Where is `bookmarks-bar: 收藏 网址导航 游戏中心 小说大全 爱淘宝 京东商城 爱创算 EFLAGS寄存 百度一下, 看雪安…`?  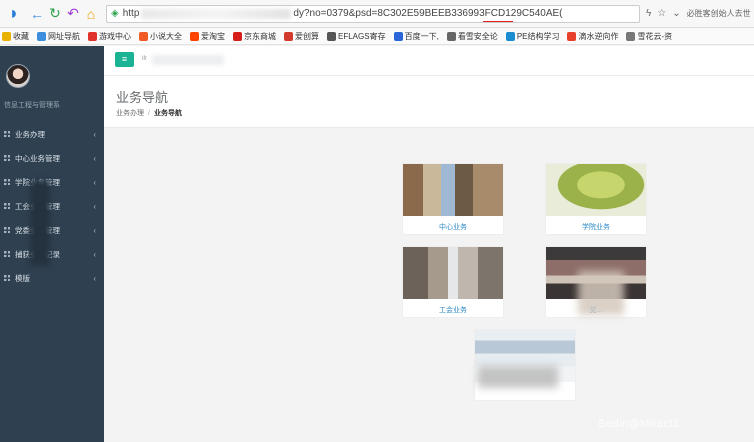 bookmarks-bar: 收藏 网址导航 游戏中心 小说大全 爱淘宝 京东商城 爱创算 EFLAGS寄存 百度一下, 看雪安… is located at coordinates (377, 36).